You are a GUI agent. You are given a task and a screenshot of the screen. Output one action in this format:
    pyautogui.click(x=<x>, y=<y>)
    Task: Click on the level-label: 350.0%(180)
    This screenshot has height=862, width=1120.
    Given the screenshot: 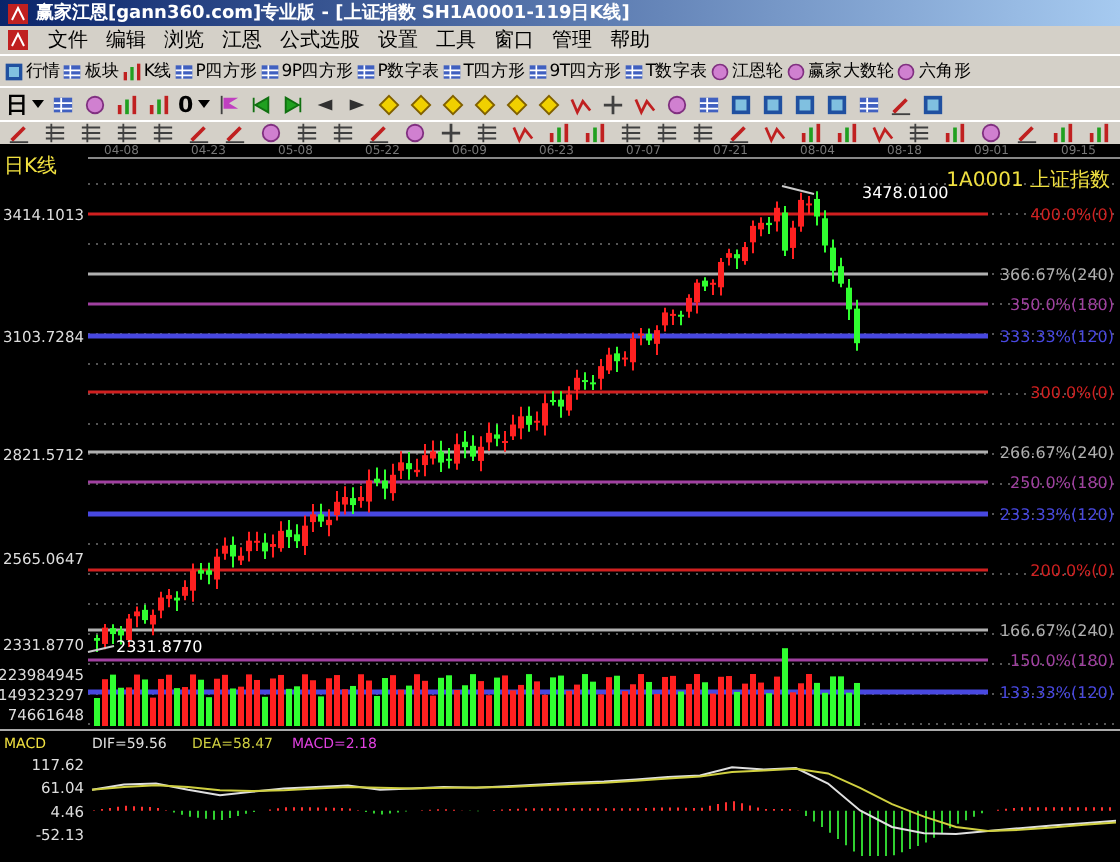 What is the action you would take?
    pyautogui.click(x=1061, y=305)
    